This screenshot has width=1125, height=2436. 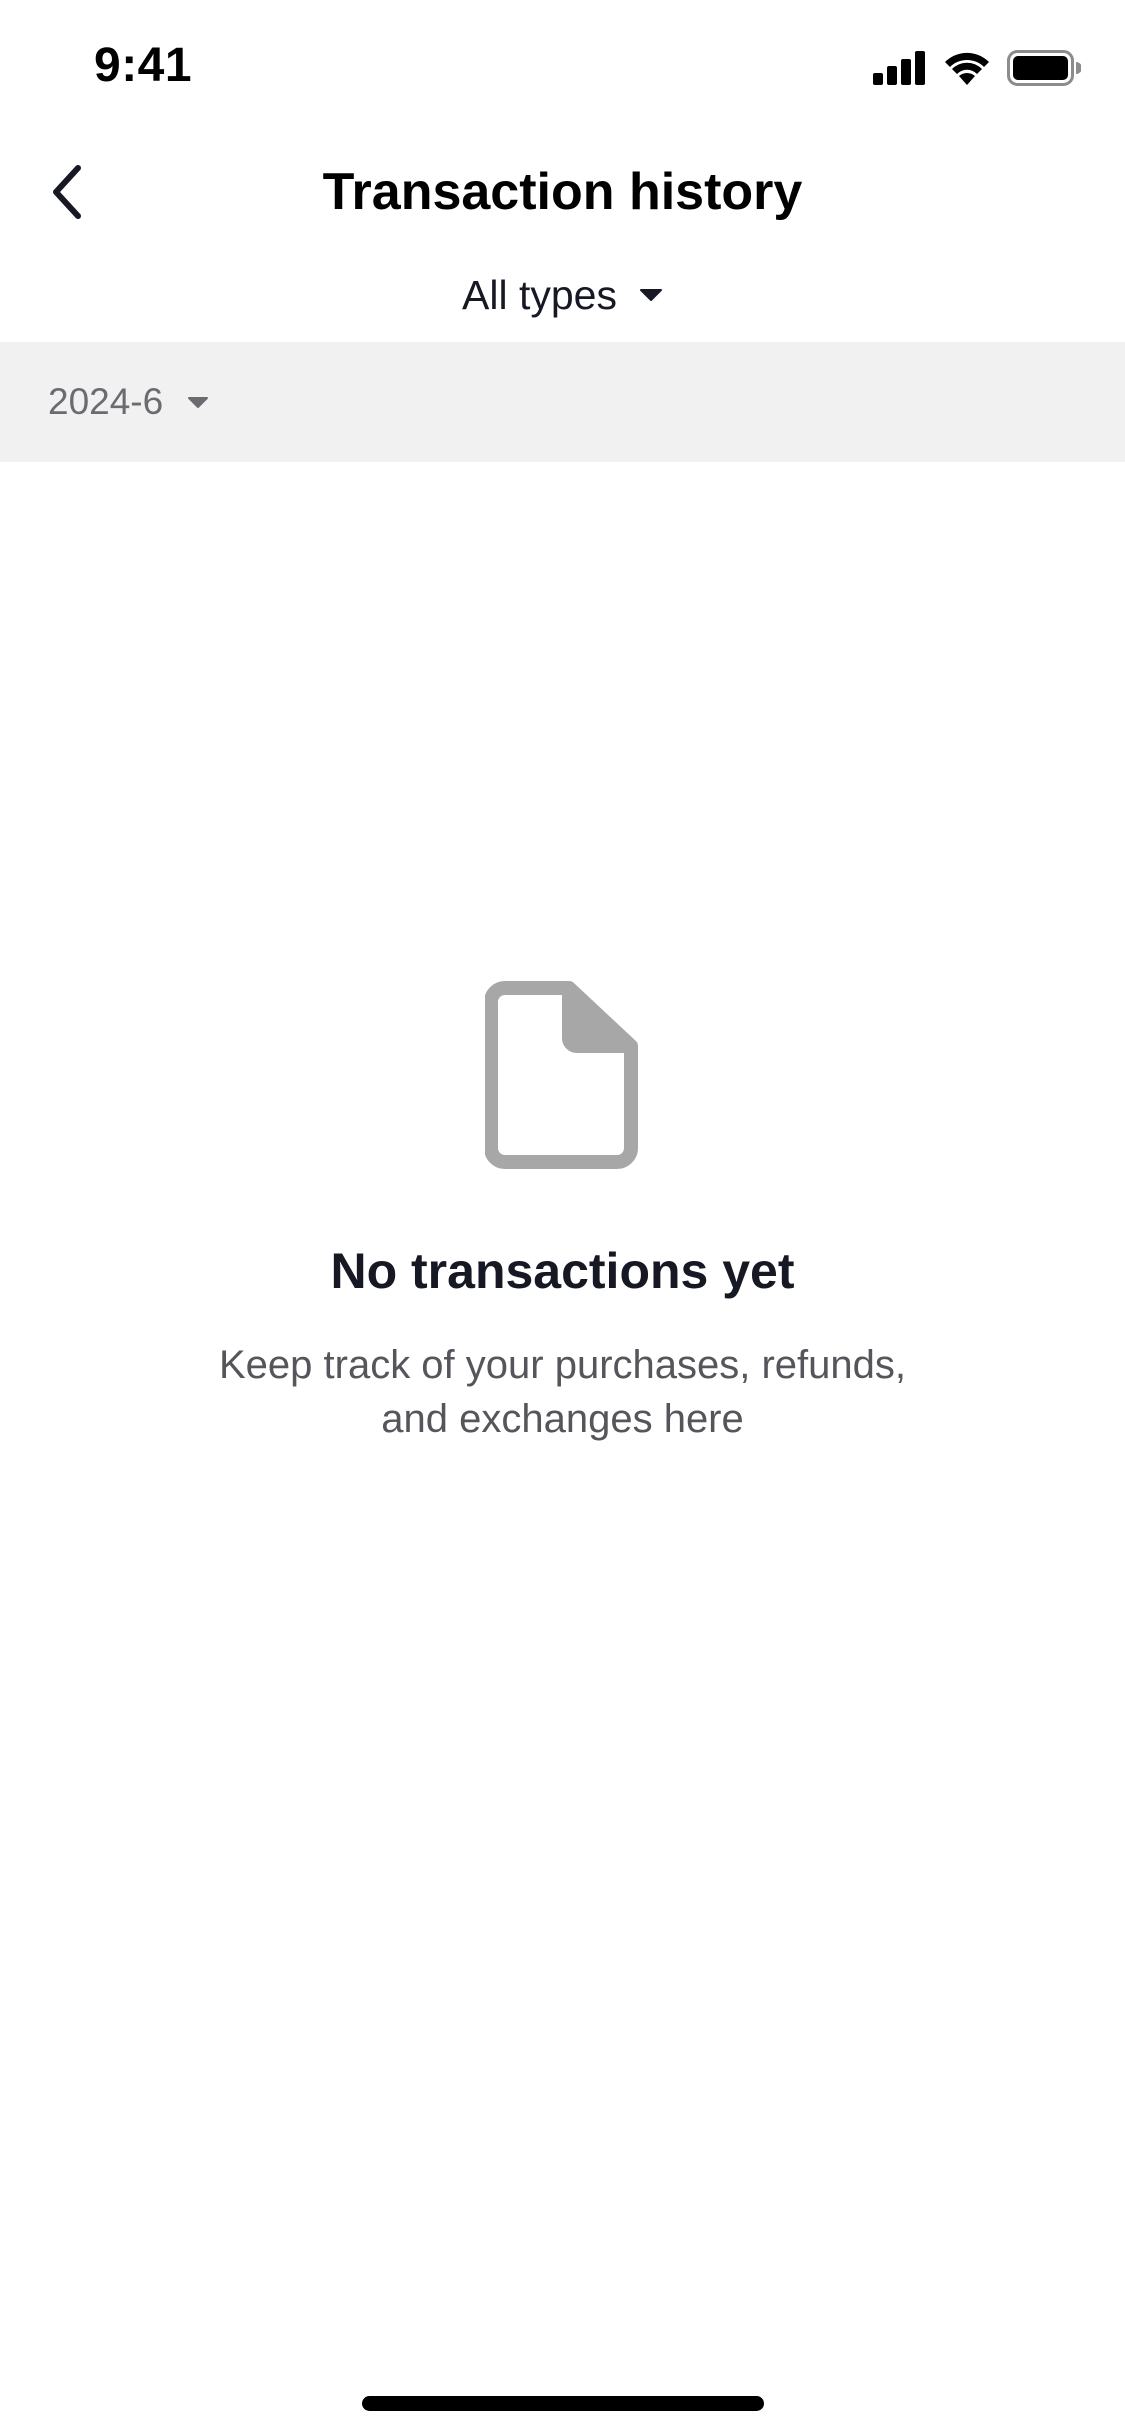 I want to click on date-filter-dropdown: 2024-6, so click(x=128, y=402).